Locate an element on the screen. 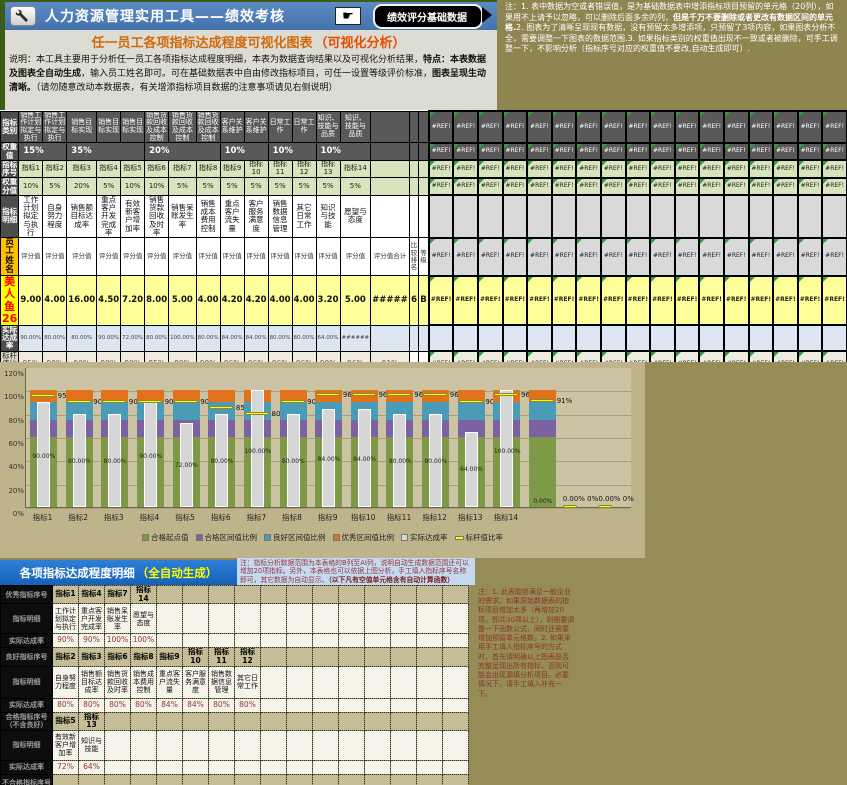  page-title: 人力资源管理实用工具——绩效考核 is located at coordinates (165, 17).